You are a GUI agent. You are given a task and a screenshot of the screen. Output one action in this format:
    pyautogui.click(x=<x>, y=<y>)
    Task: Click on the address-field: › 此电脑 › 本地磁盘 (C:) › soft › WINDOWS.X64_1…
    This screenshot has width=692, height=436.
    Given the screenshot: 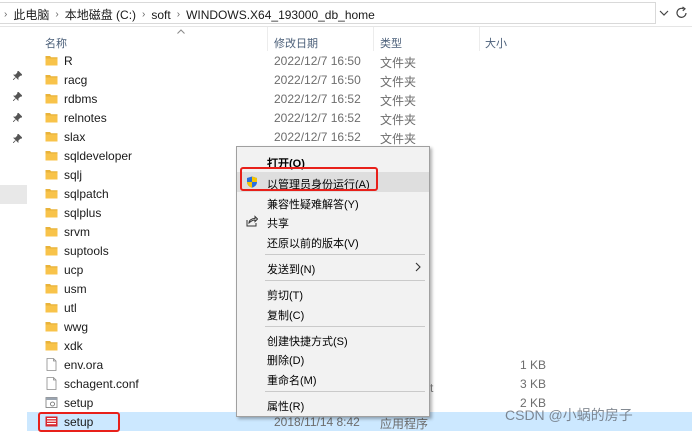 What is the action you would take?
    pyautogui.click(x=328, y=13)
    